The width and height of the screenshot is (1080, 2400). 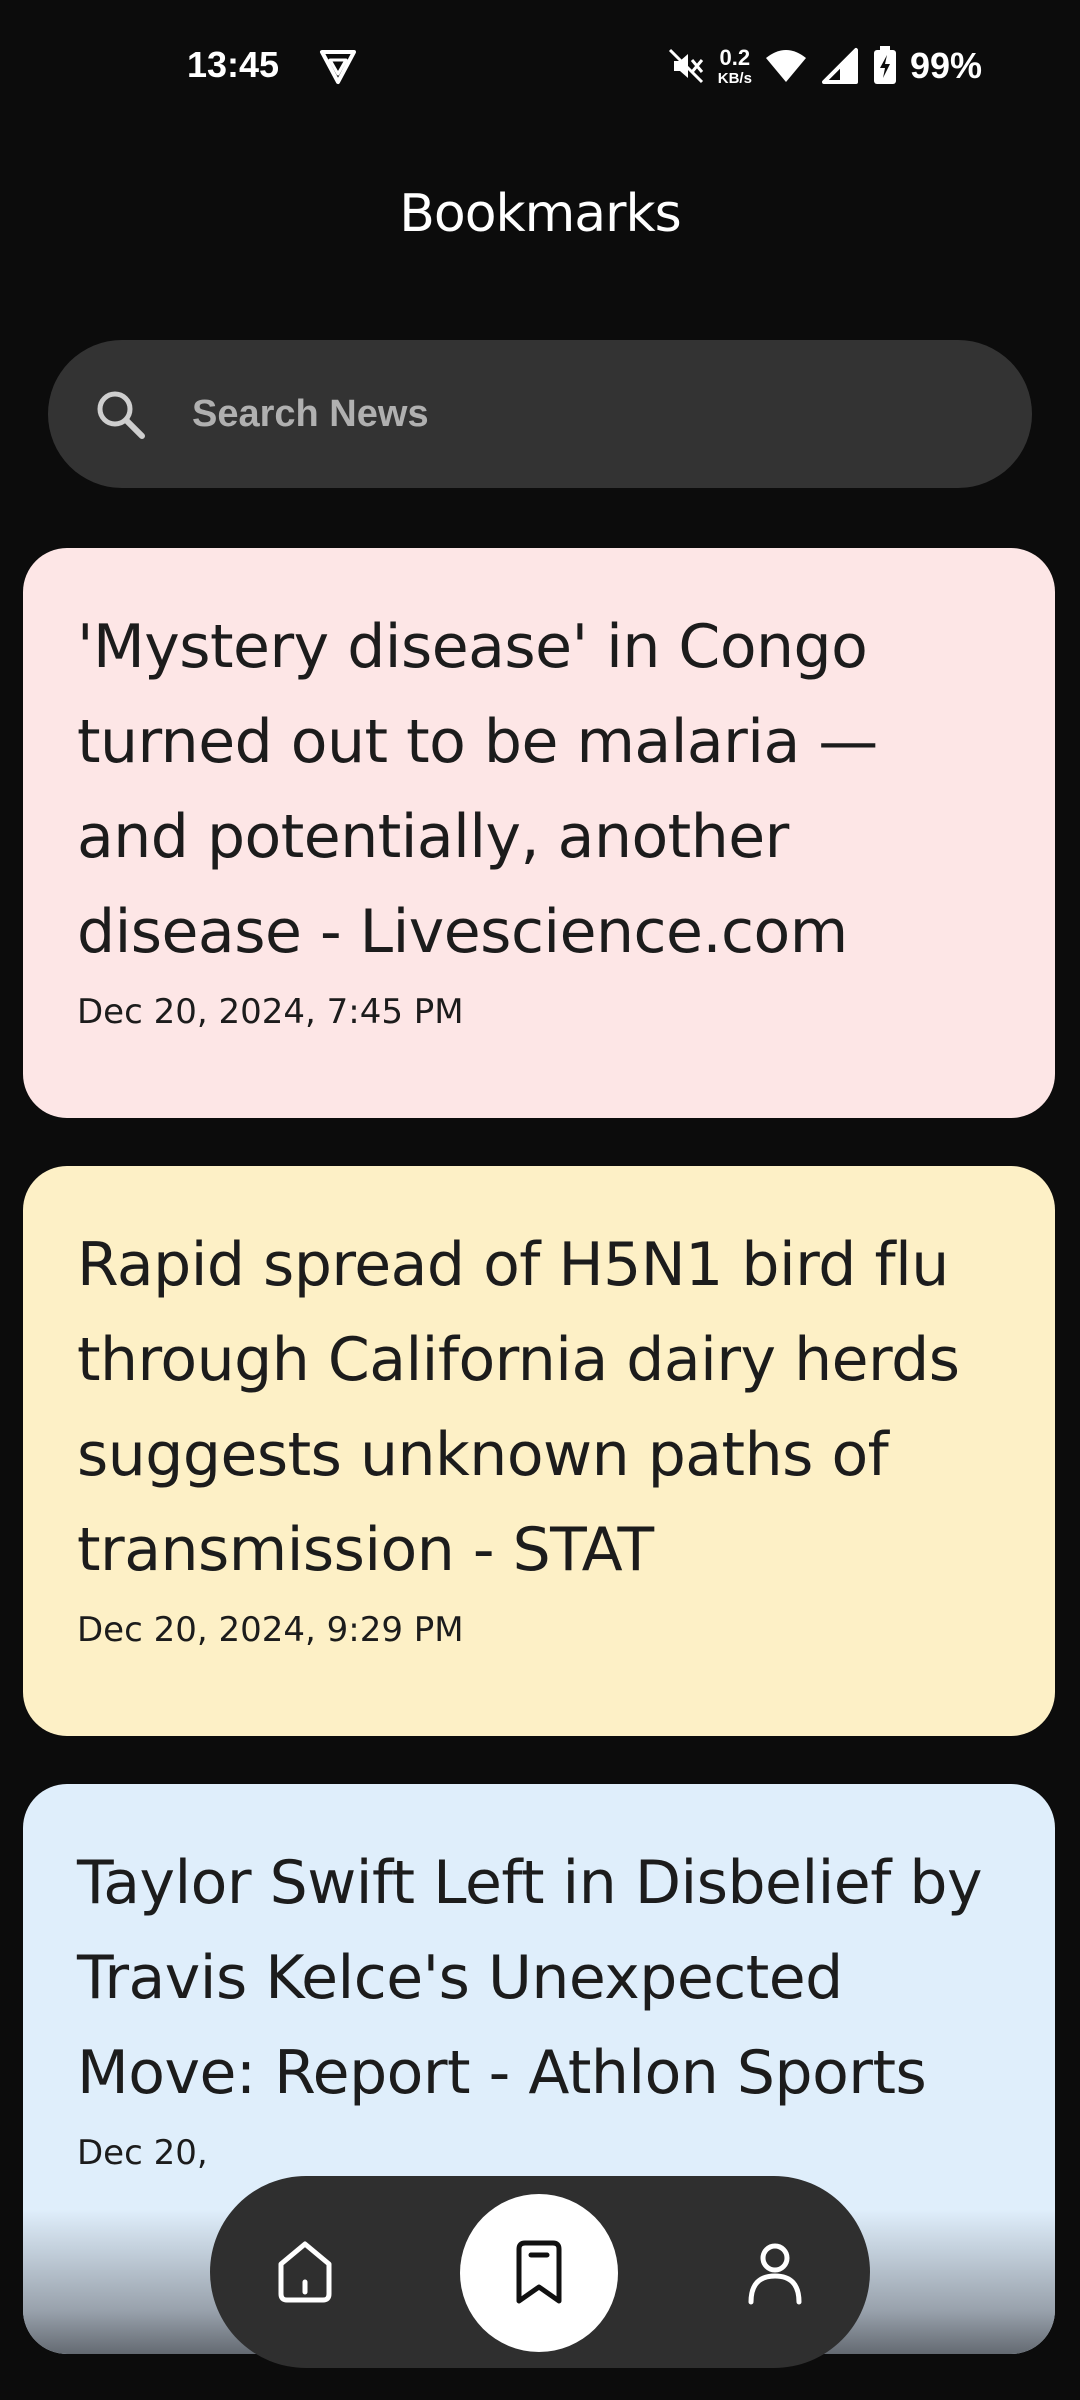 I want to click on wifi-icon, so click(x=785, y=66).